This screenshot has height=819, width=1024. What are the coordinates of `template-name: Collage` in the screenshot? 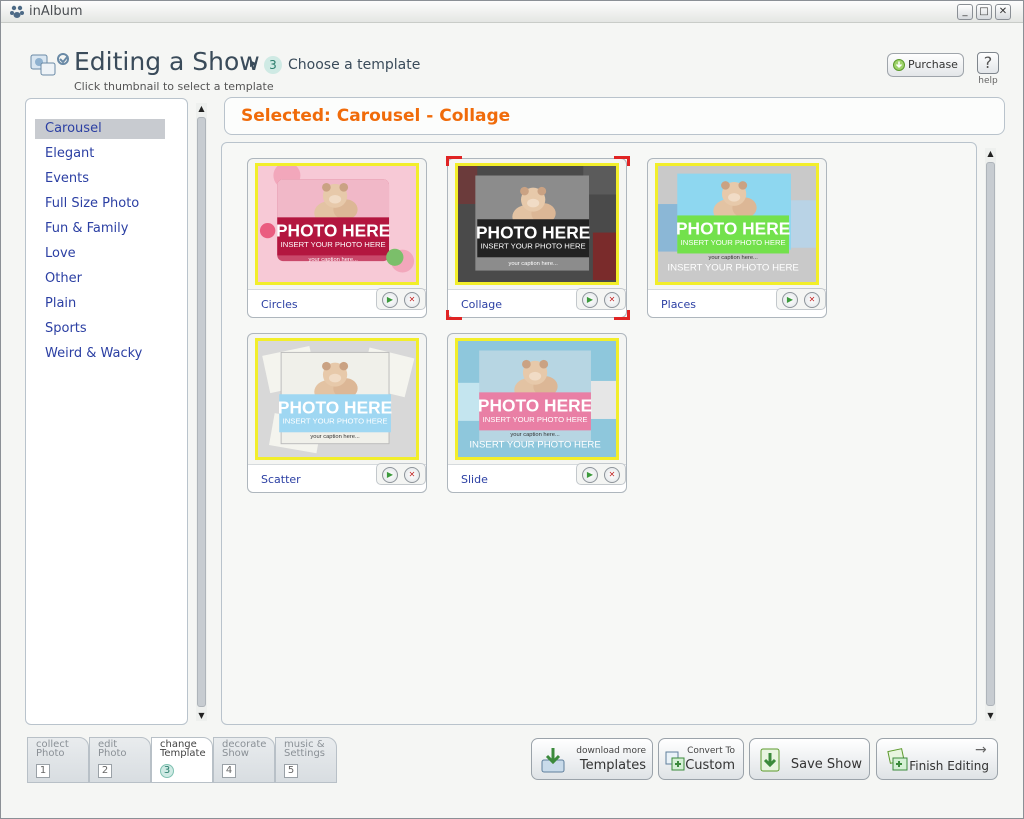 It's located at (482, 304).